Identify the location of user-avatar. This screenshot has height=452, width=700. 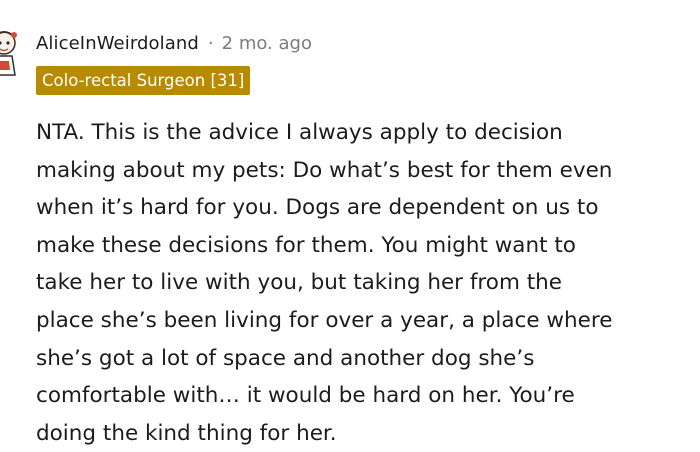
(10, 55).